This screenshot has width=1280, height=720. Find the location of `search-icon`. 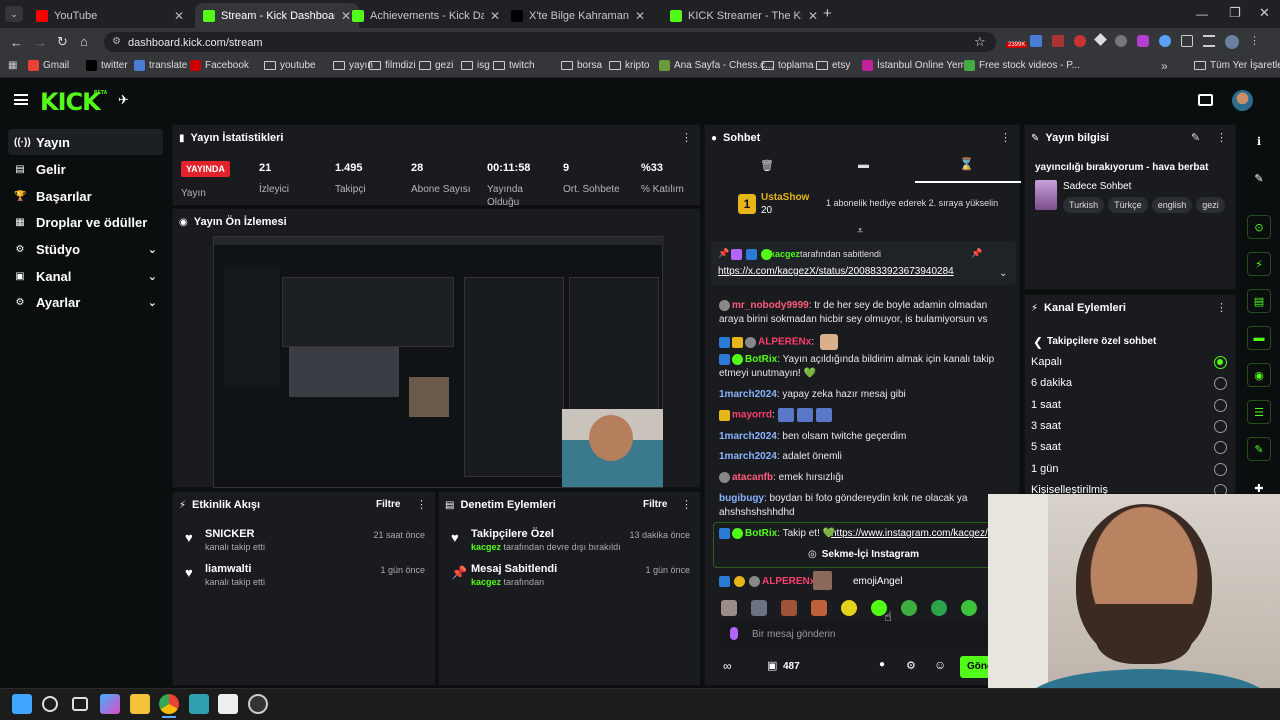

search-icon is located at coordinates (50, 704).